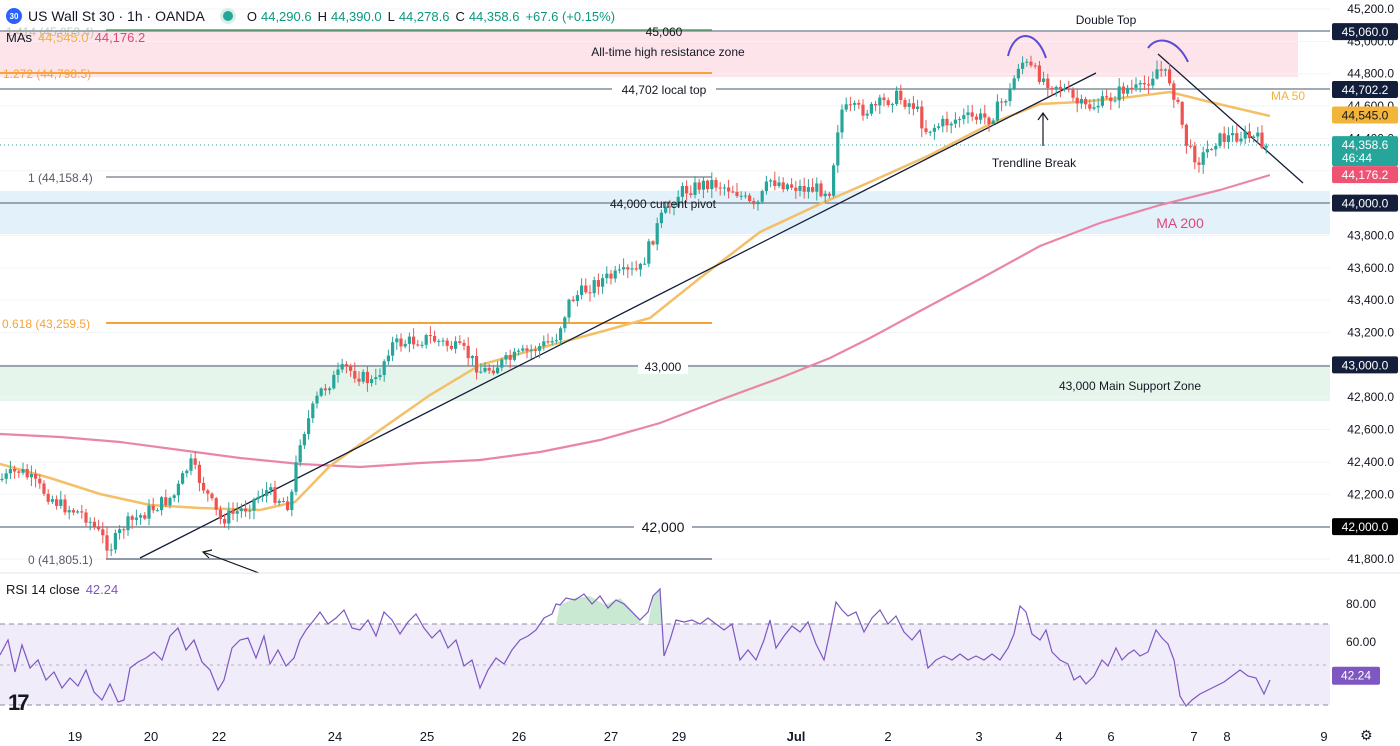 The width and height of the screenshot is (1400, 746). Describe the element at coordinates (1058, 736) in the screenshot. I see `x-tick-label: 4` at that location.